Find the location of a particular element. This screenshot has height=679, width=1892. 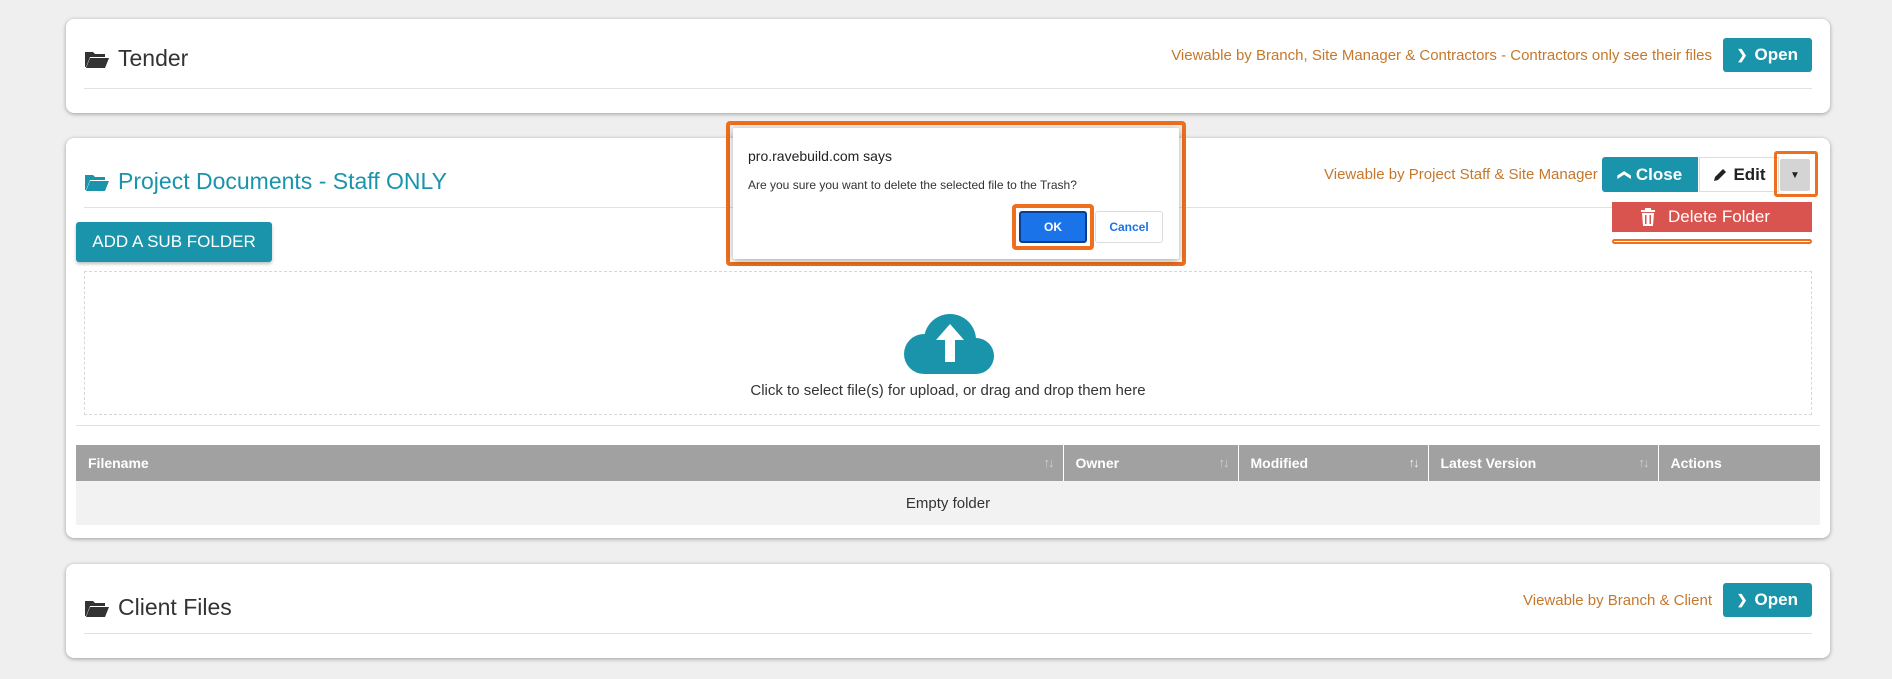

tender-title-text: Tender is located at coordinates (153, 58).